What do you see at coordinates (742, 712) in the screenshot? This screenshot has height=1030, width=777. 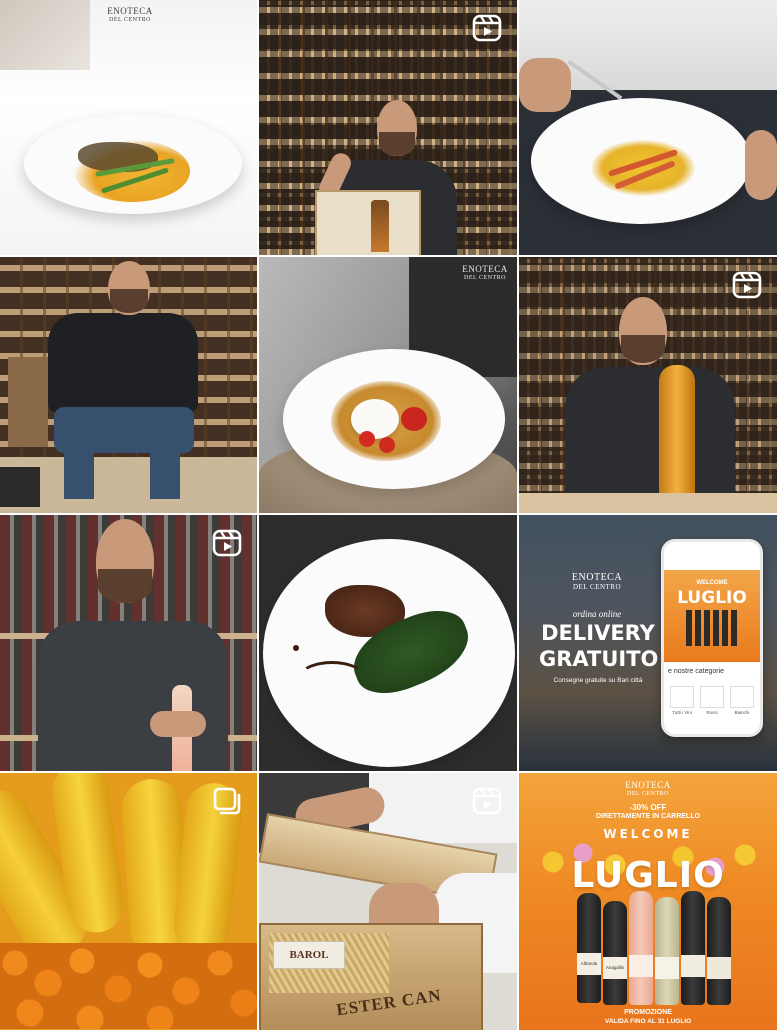 I see `phone-category-3: Bianchi` at bounding box center [742, 712].